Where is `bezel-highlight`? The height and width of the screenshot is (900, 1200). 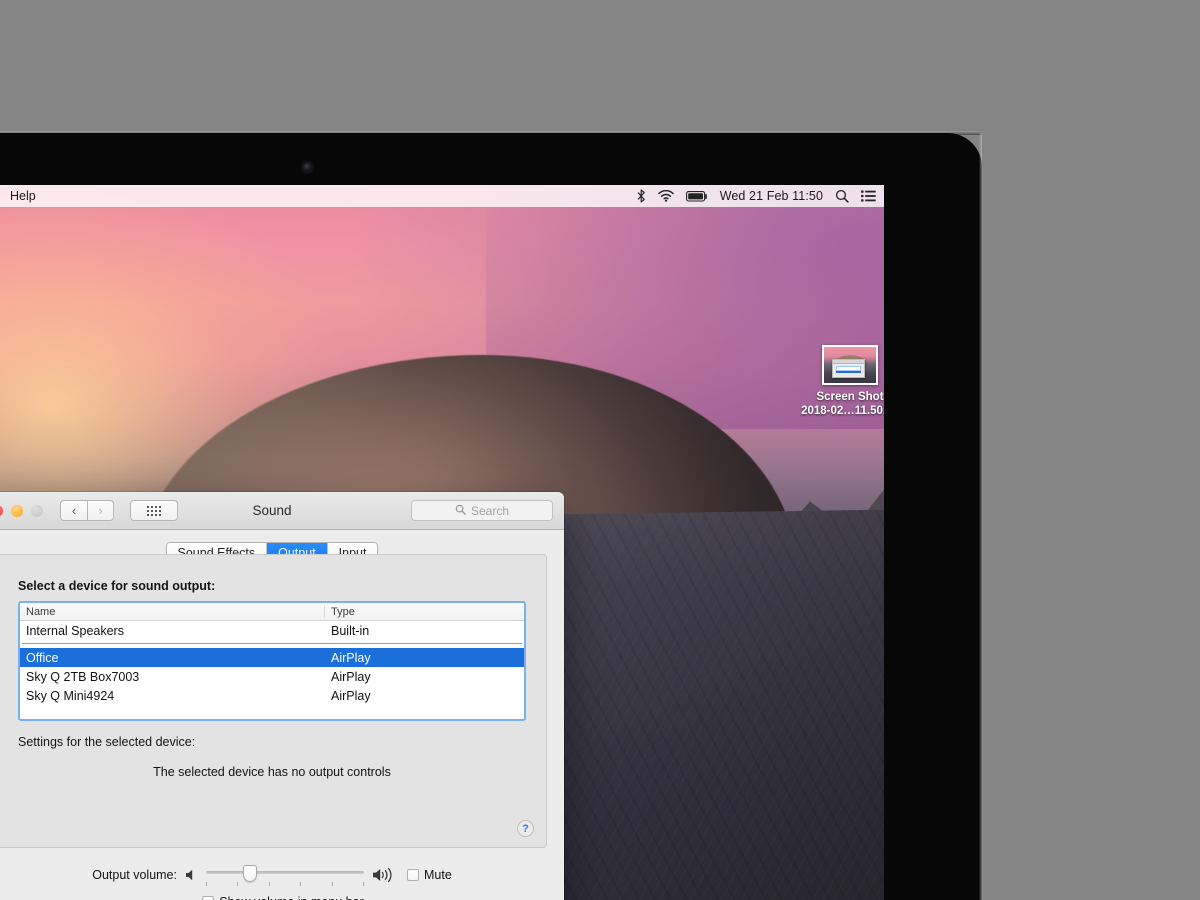
bezel-highlight is located at coordinates (980, 516).